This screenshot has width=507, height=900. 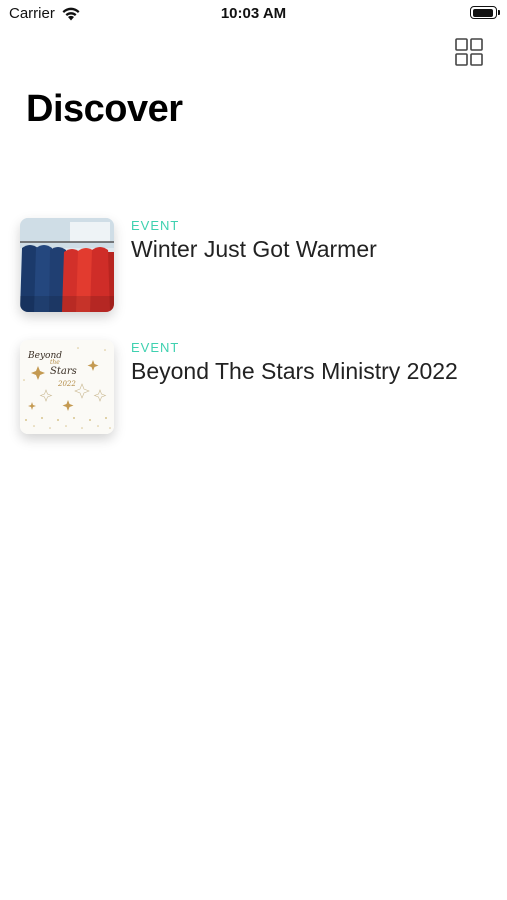 What do you see at coordinates (55, 362) in the screenshot?
I see `poster-text-the: the` at bounding box center [55, 362].